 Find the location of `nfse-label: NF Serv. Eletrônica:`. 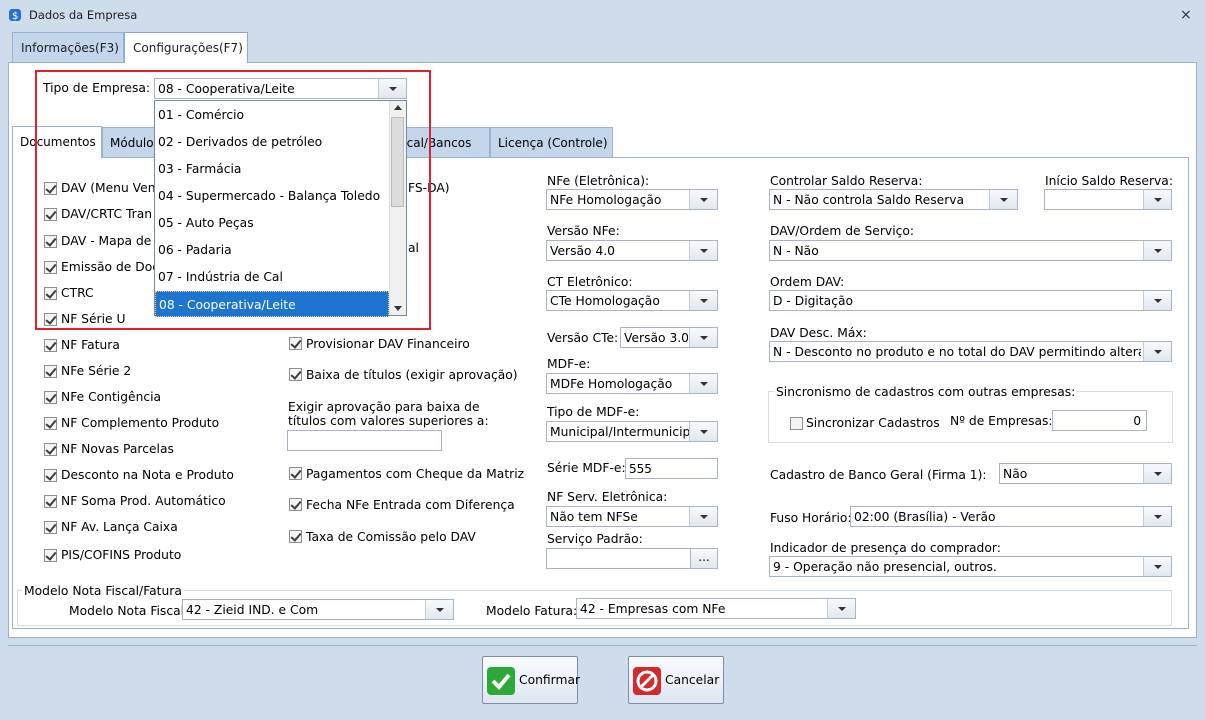

nfse-label: NF Serv. Eletrônica: is located at coordinates (607, 497).